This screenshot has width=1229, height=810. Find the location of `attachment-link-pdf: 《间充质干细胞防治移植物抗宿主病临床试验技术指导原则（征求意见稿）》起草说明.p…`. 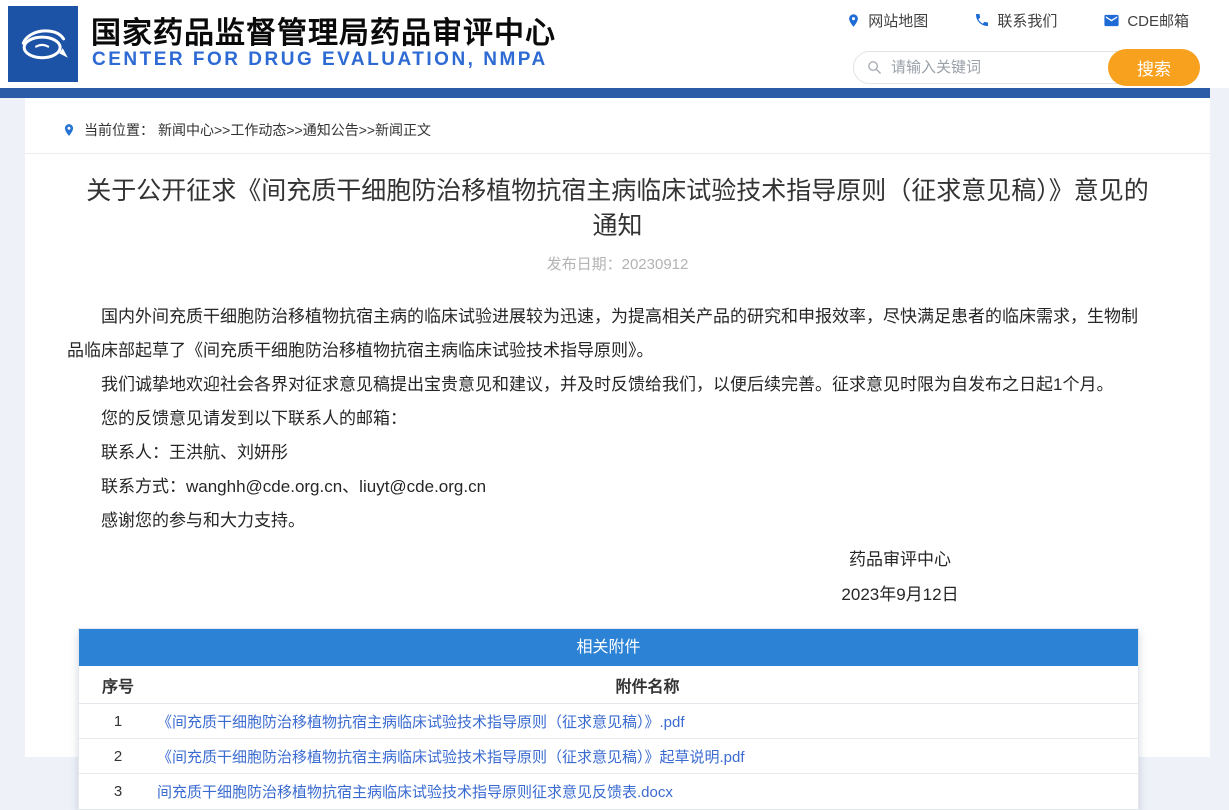

attachment-link-pdf: 《间充质干细胞防治移植物抗宿主病临床试验技术指导原则（征求意见稿）》起草说明.p… is located at coordinates (451, 757).